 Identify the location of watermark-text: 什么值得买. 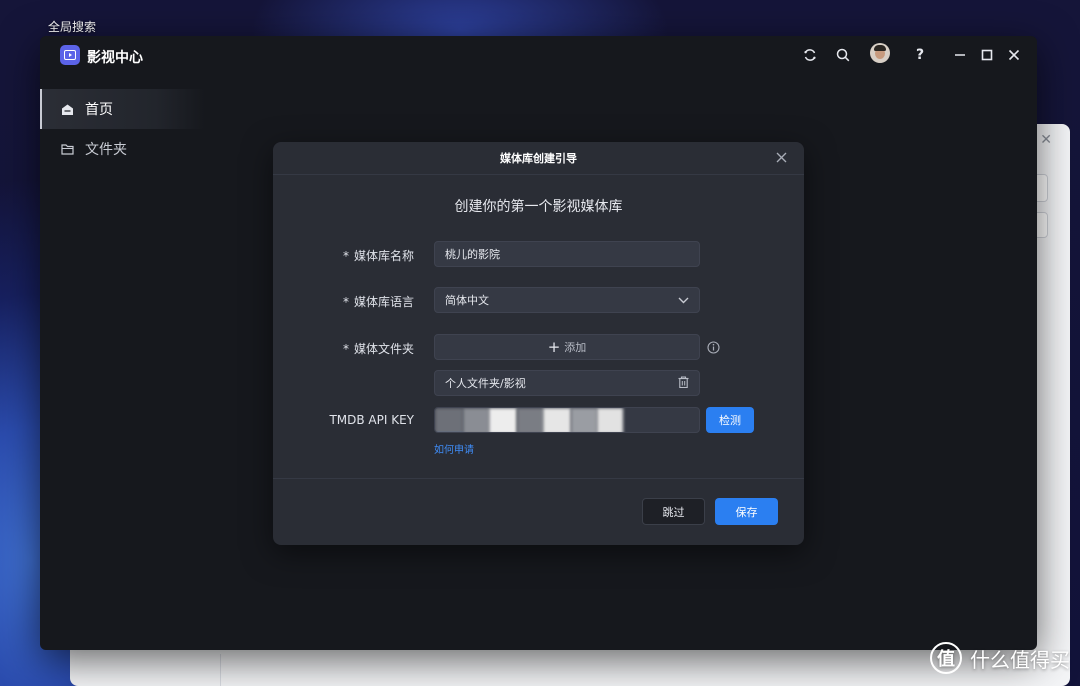
(1020, 659).